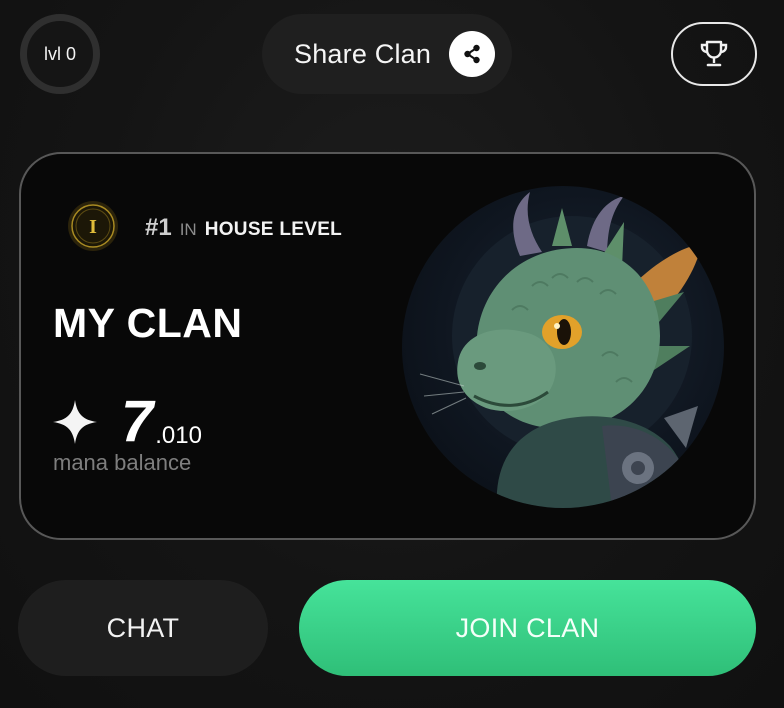  What do you see at coordinates (273, 229) in the screenshot?
I see `rank-category: HOUSE LEVEL` at bounding box center [273, 229].